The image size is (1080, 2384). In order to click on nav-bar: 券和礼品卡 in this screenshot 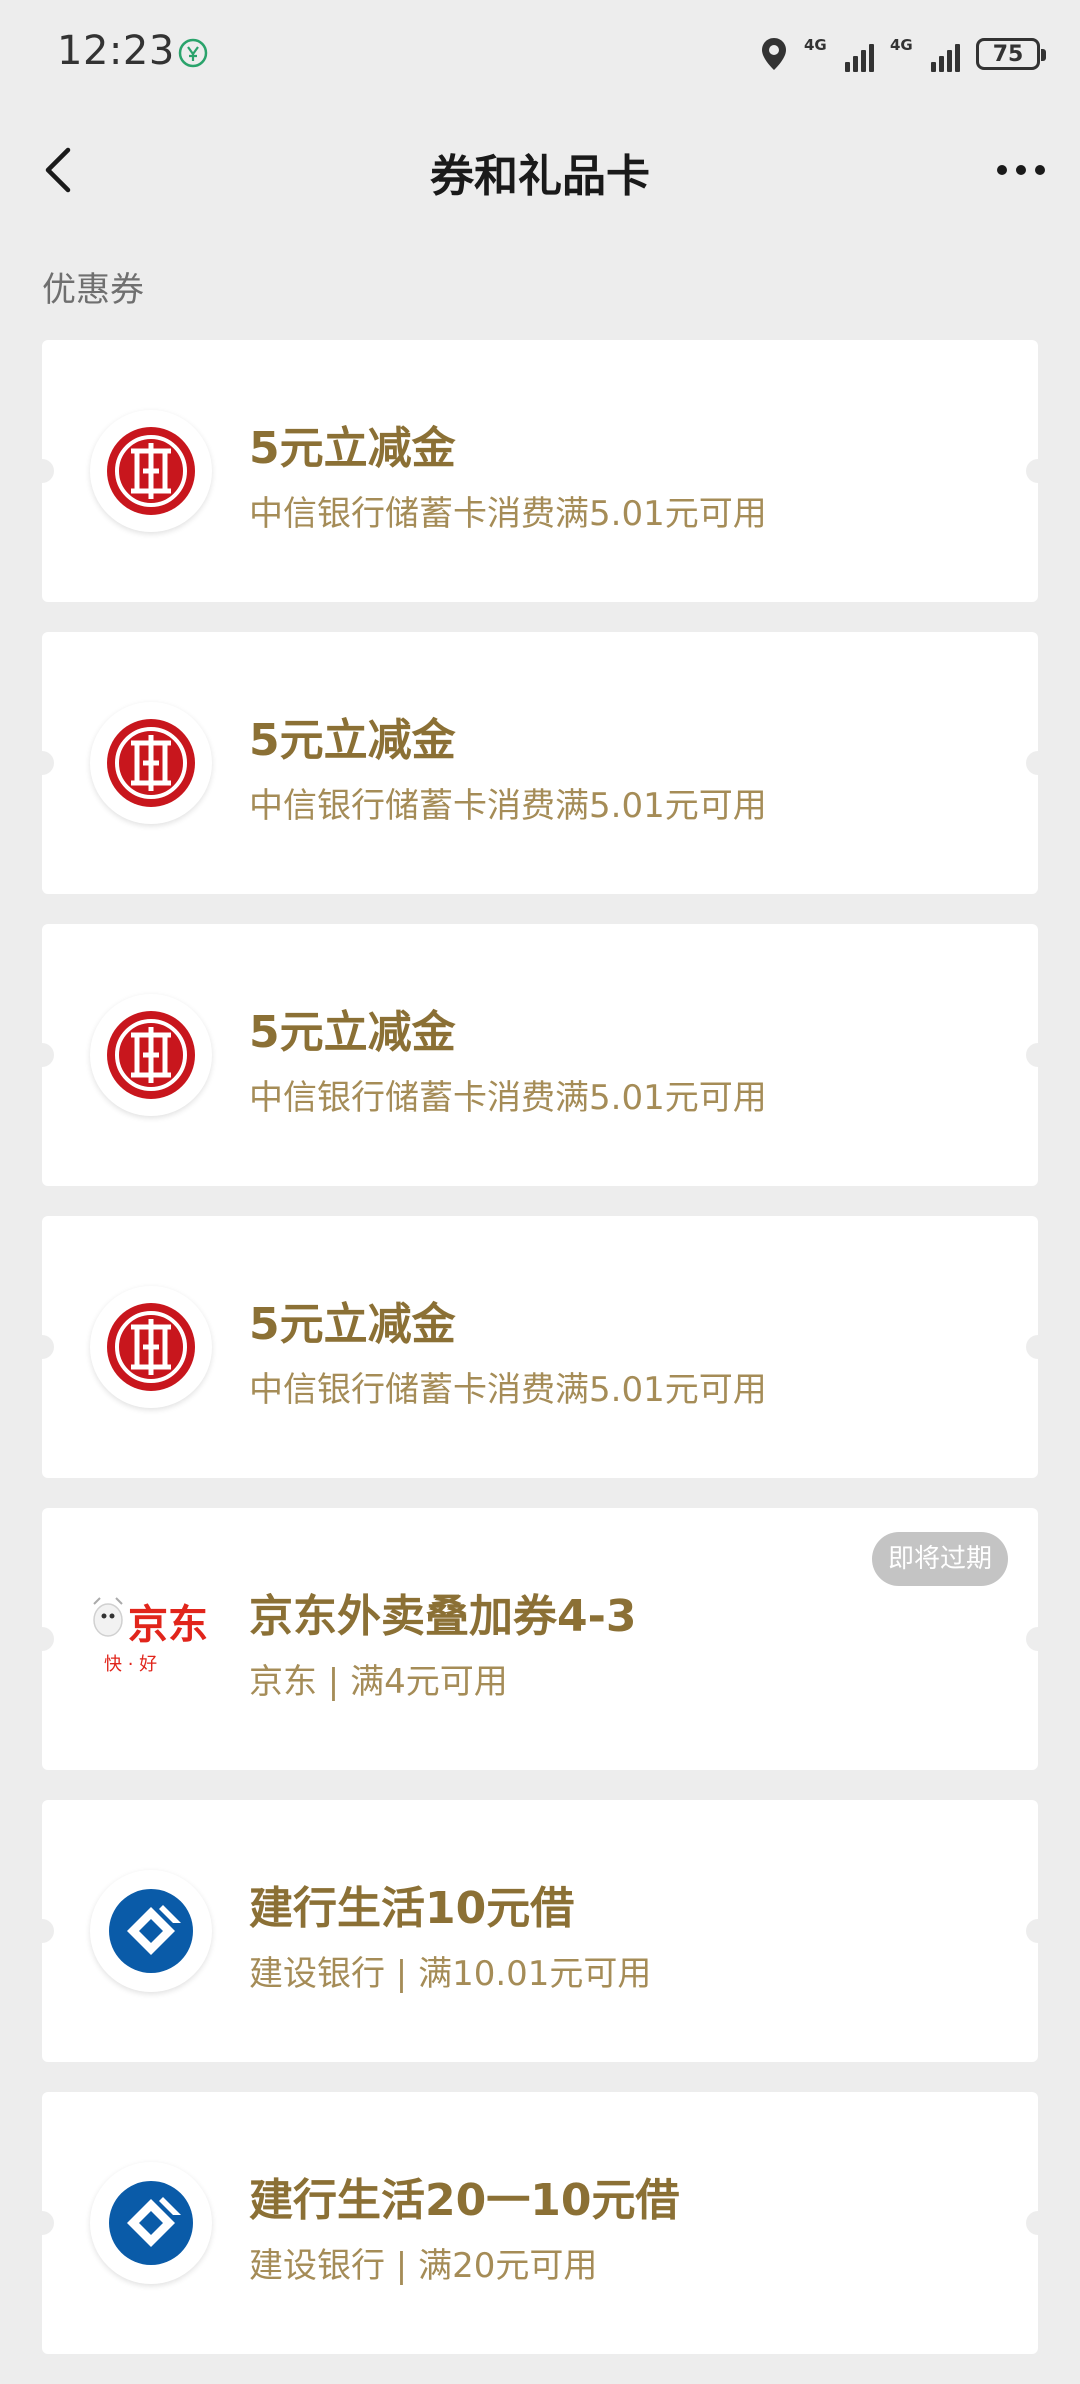, I will do `click(540, 170)`.